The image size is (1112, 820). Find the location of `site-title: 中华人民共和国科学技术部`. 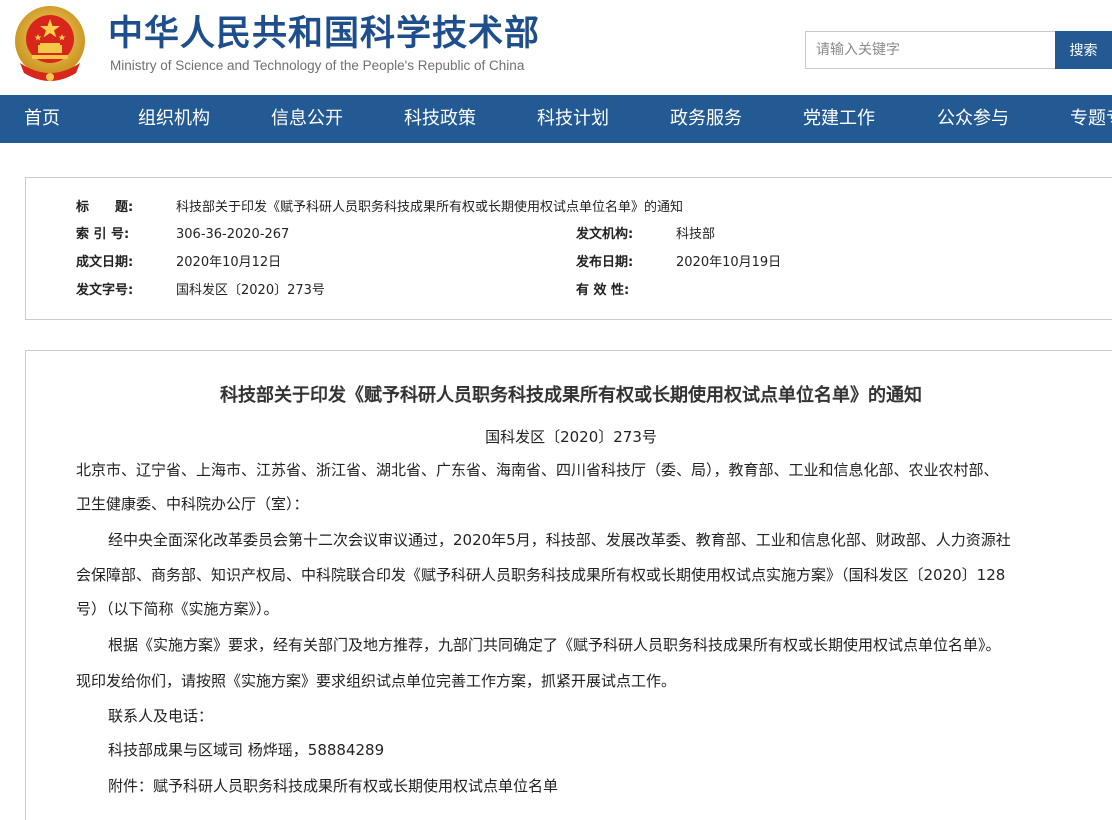

site-title: 中华人民共和国科学技术部 is located at coordinates (324, 34).